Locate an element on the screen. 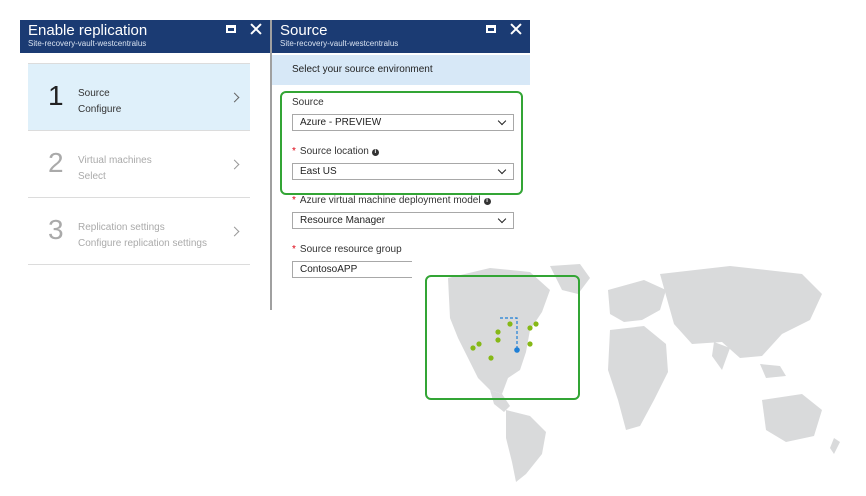 Image resolution: width=866 pixels, height=496 pixels. chevron-down-icon is located at coordinates (502, 219).